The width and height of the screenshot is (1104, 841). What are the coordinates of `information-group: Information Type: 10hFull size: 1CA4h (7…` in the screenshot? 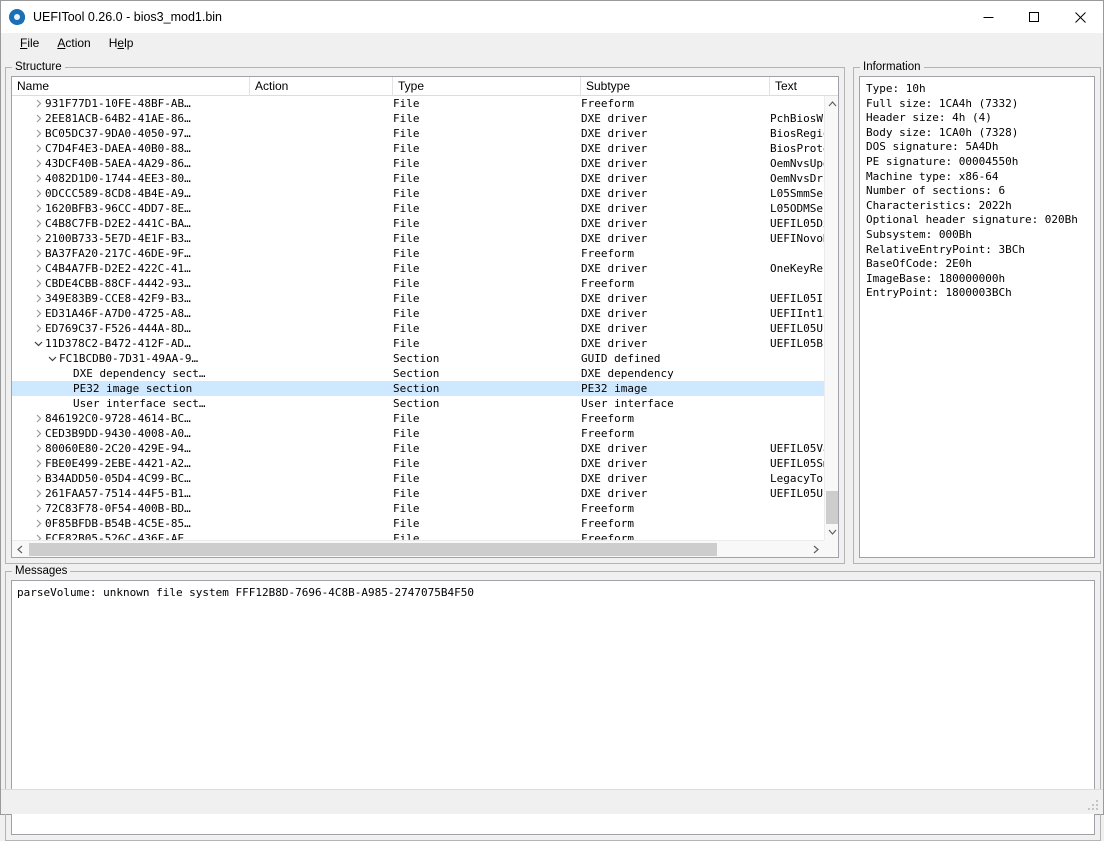 It's located at (977, 315).